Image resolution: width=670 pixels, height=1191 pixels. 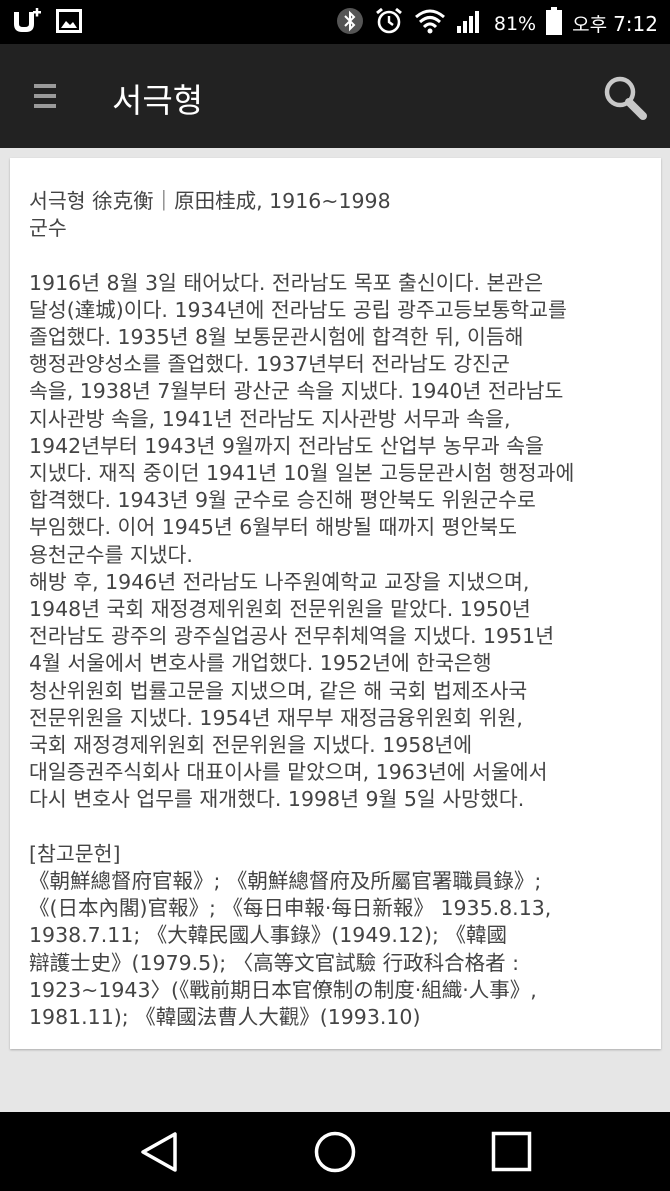 I want to click on article-body-line: 대일증권주식회사 대표이사를 맡았으며, 1963년에 서울에서, so click(x=288, y=772).